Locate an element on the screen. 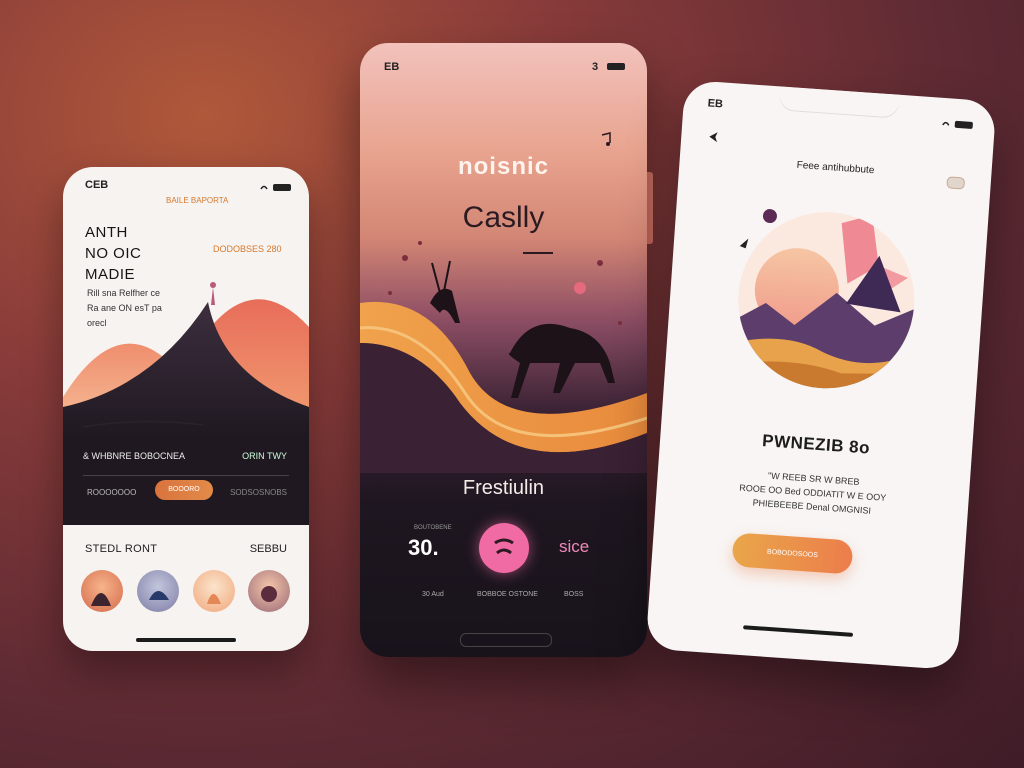  horse-illustration is located at coordinates (503, 357).